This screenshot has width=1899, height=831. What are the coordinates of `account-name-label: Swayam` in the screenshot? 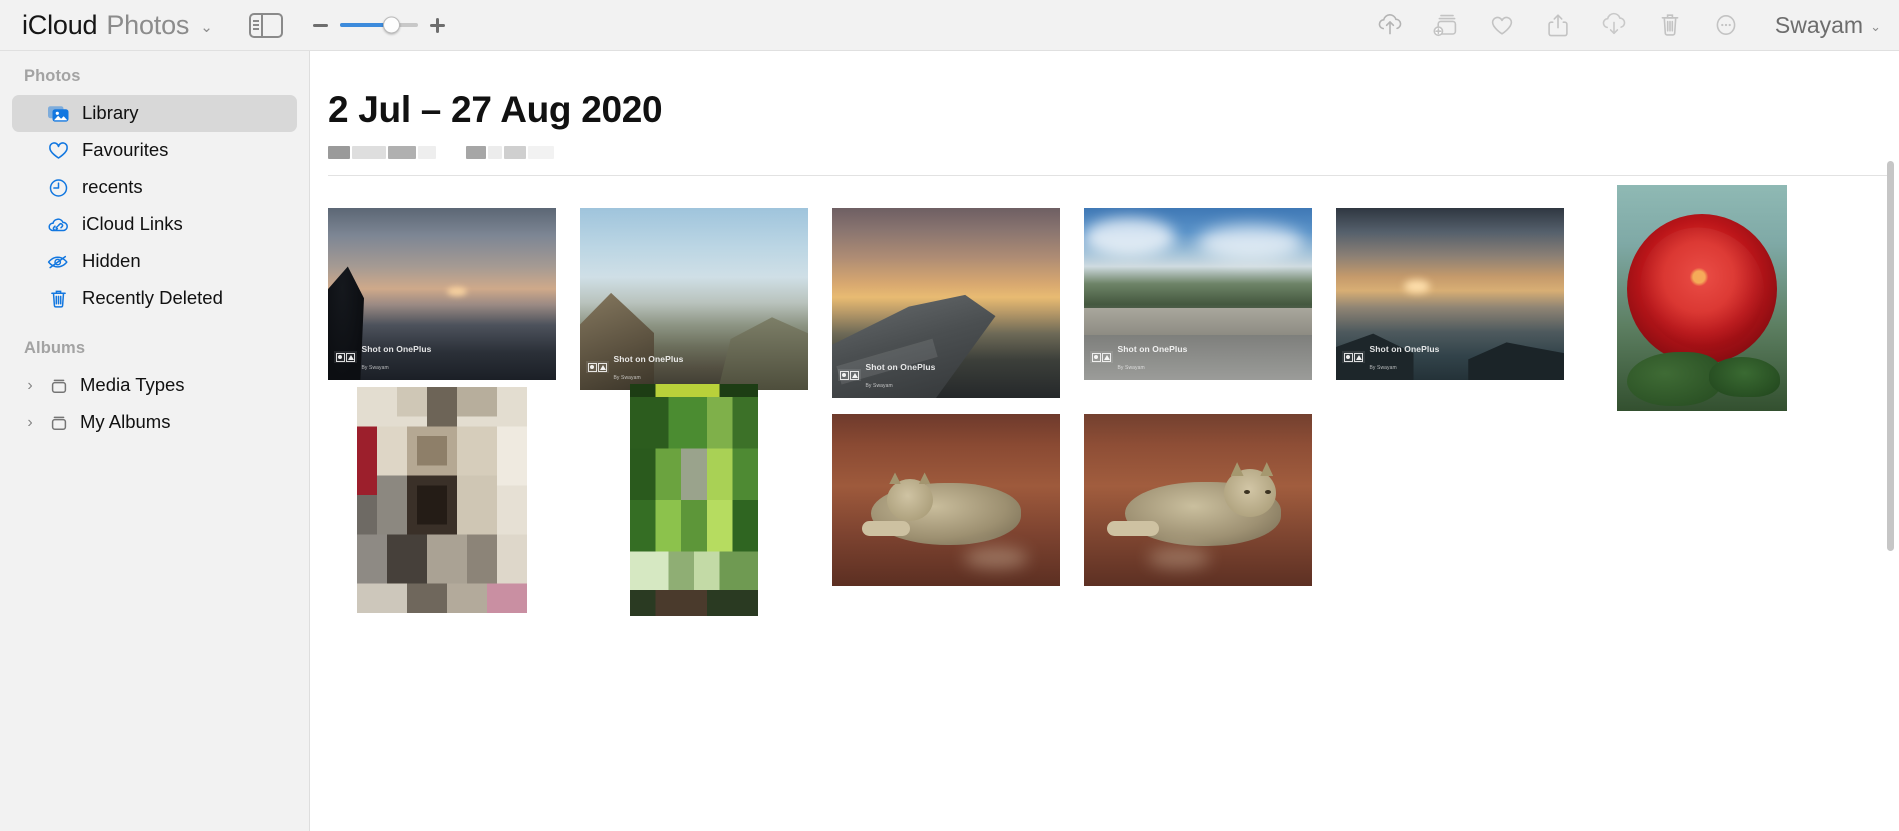 It's located at (1819, 24).